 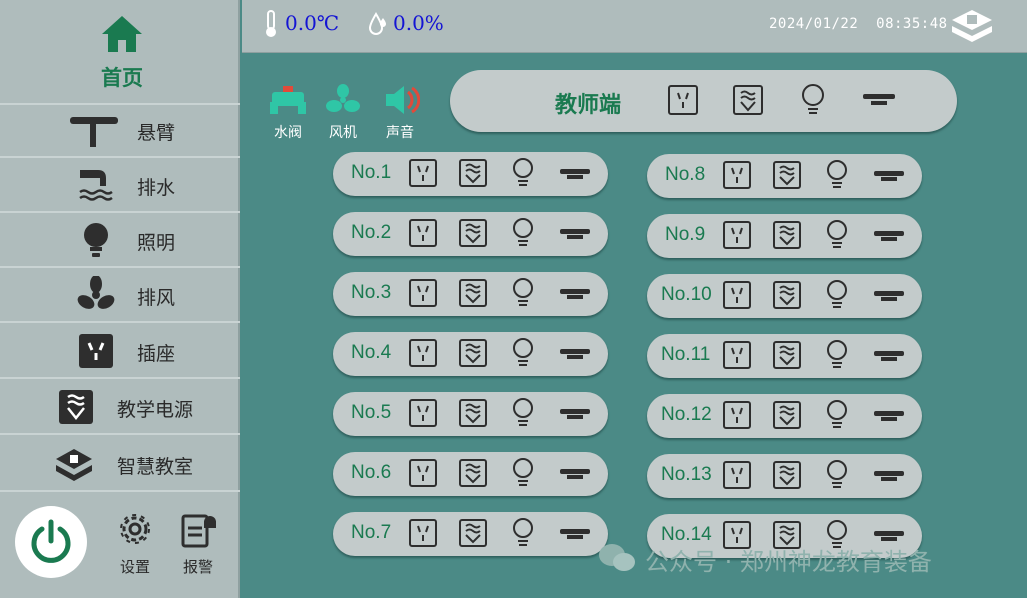 I want to click on station-13: No.13, so click(x=784, y=476).